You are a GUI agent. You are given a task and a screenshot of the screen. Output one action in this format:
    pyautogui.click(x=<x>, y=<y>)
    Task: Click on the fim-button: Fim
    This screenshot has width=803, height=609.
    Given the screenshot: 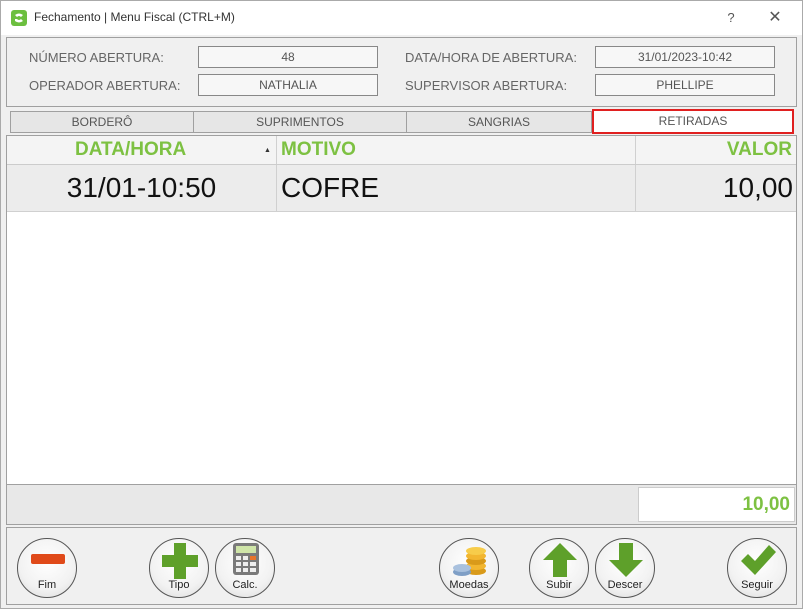 What is the action you would take?
    pyautogui.click(x=47, y=568)
    